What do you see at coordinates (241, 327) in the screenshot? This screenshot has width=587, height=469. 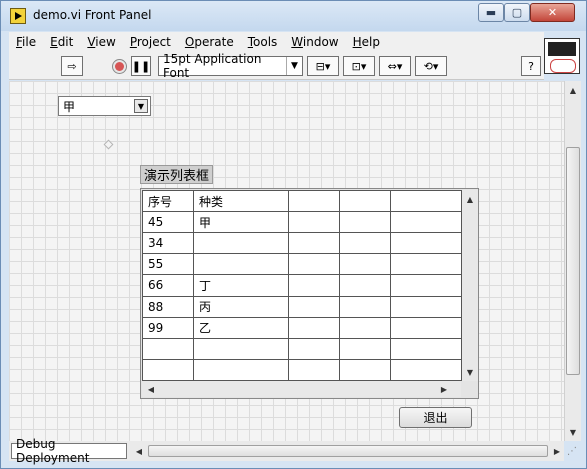 I see `table-cell: 乙` at bounding box center [241, 327].